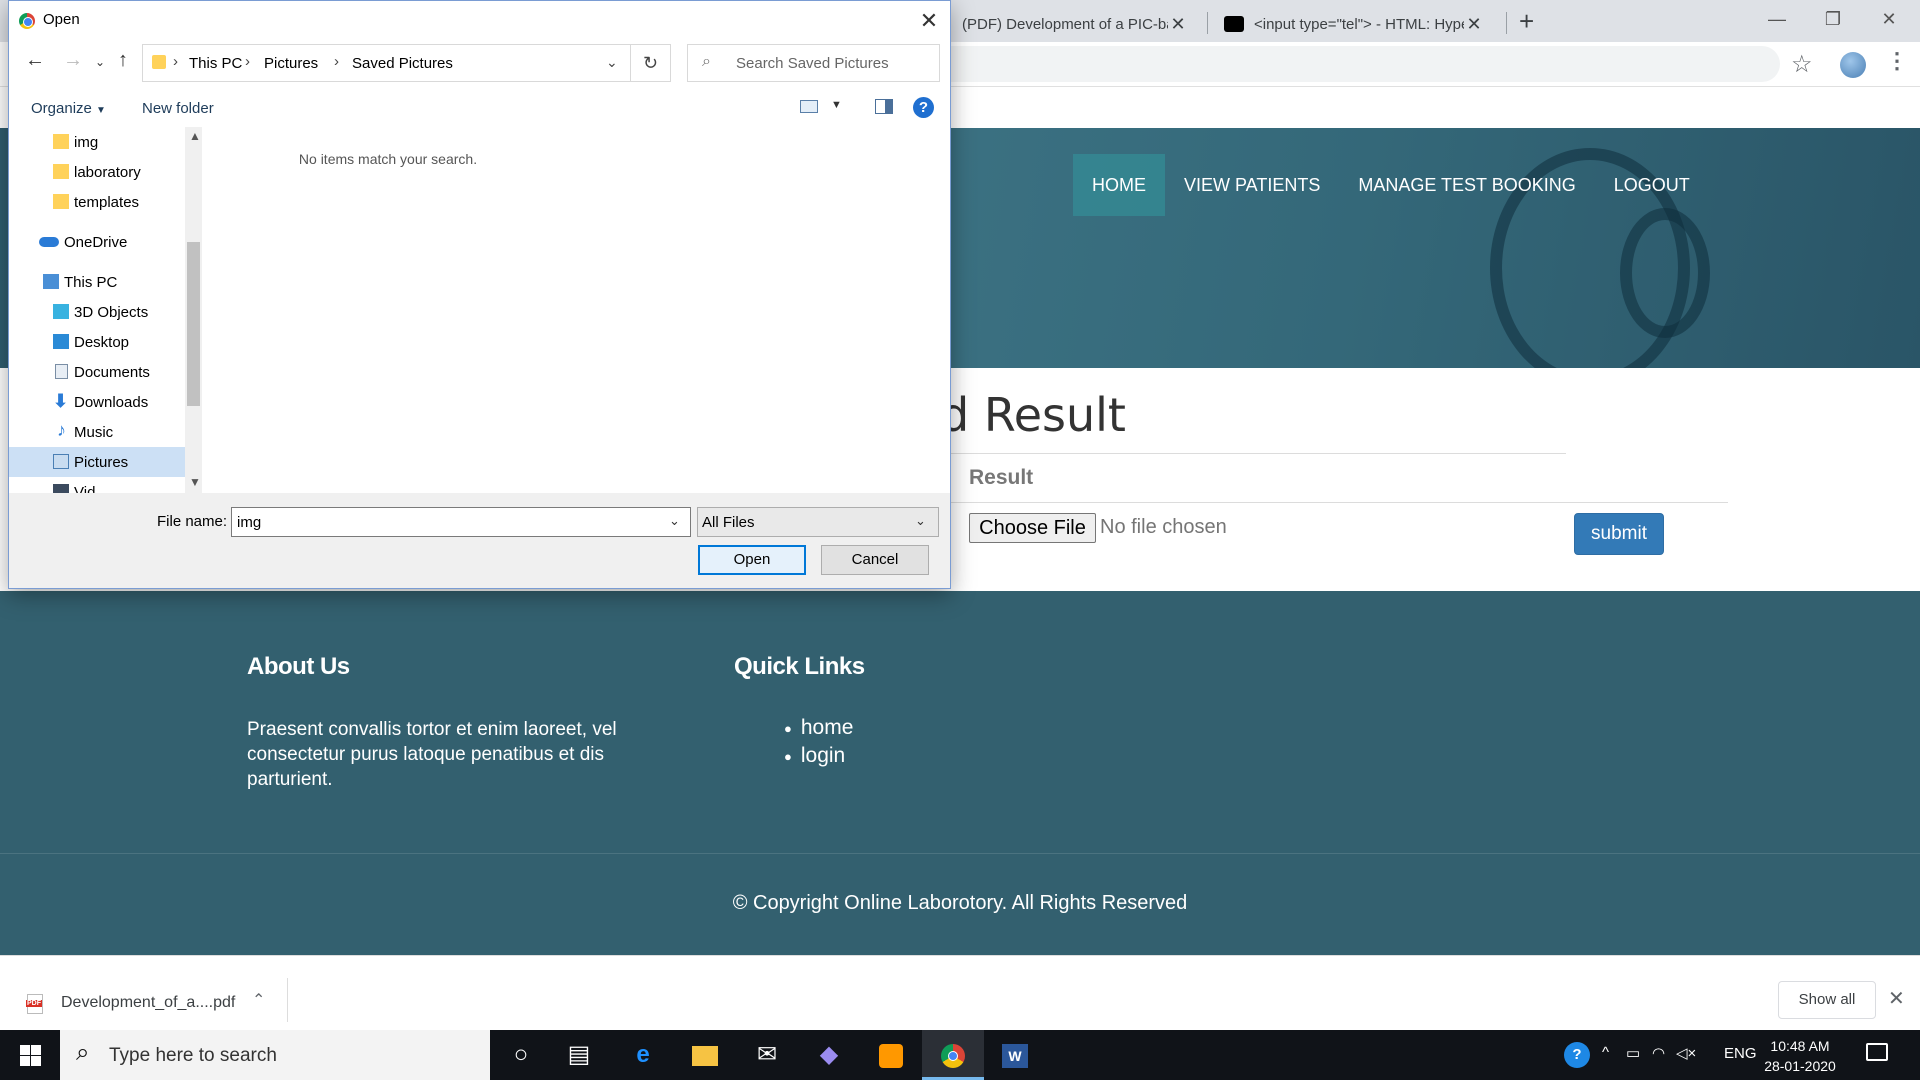  What do you see at coordinates (61, 461) in the screenshot?
I see `pictures-icon` at bounding box center [61, 461].